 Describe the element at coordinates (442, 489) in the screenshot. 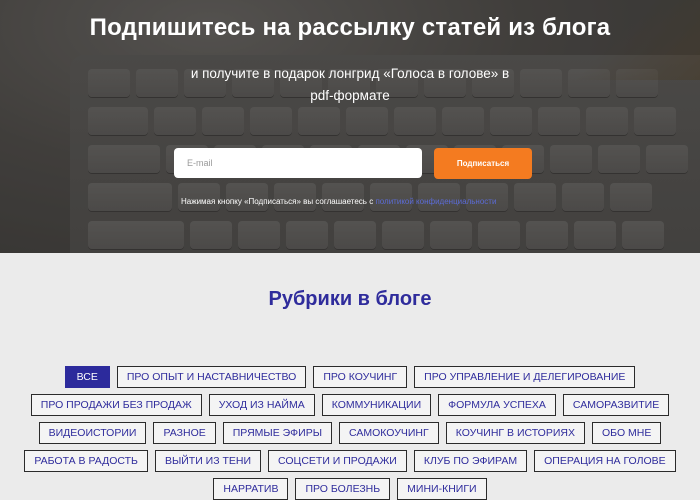

I see `rubric-tag: МИНИ-КНИГИ` at that location.